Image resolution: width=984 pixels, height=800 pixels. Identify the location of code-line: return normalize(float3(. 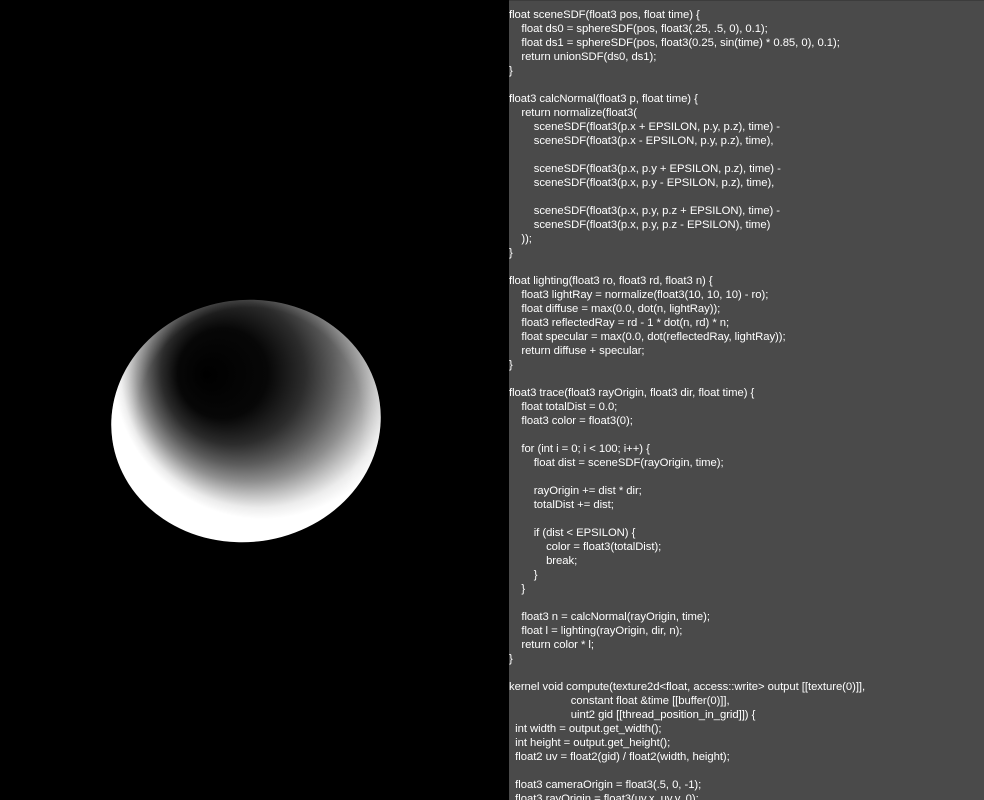
(573, 113).